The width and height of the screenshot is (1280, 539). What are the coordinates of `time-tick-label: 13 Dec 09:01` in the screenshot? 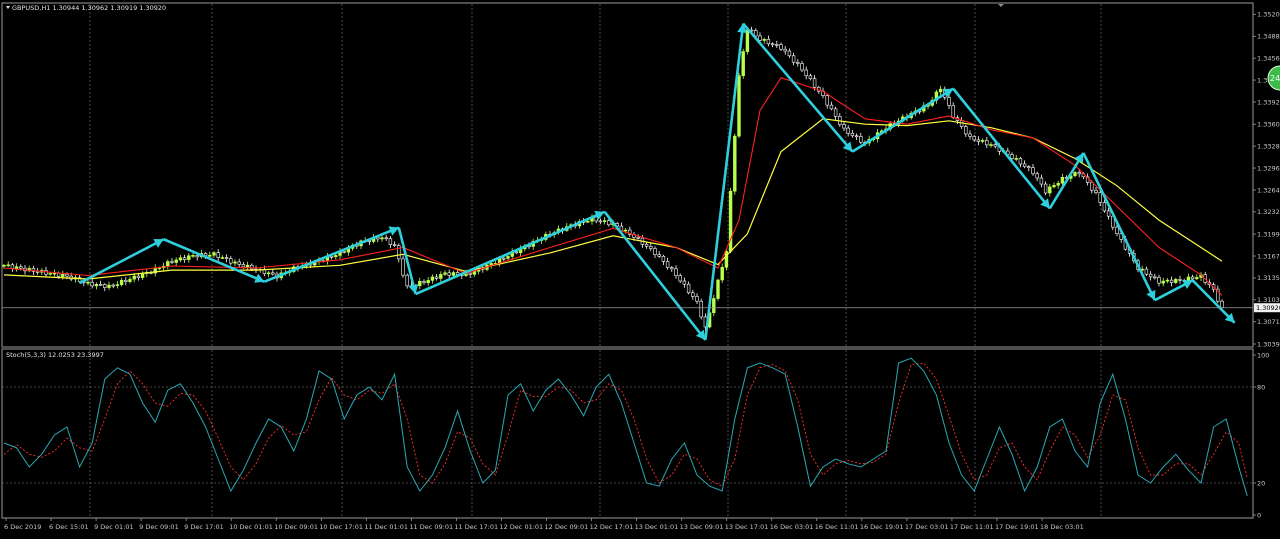 It's located at (702, 527).